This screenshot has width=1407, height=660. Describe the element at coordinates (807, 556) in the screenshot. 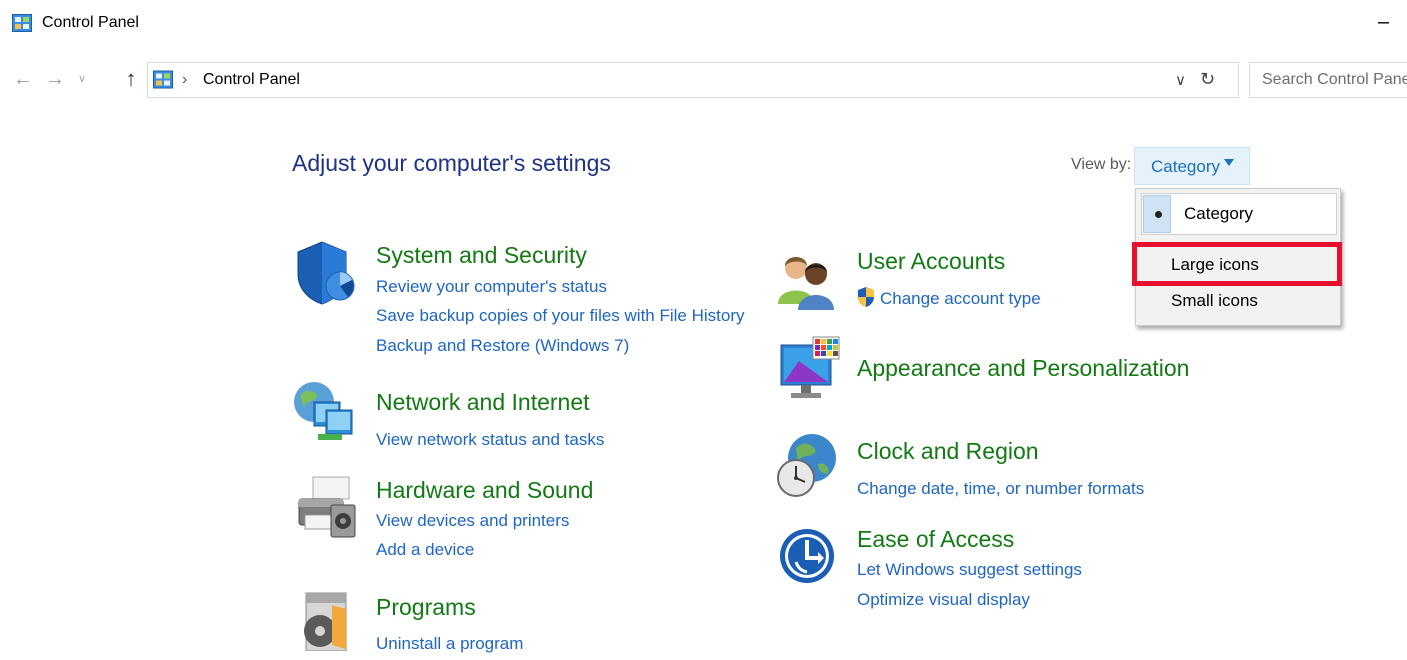

I see `ease-of-access-icon` at that location.